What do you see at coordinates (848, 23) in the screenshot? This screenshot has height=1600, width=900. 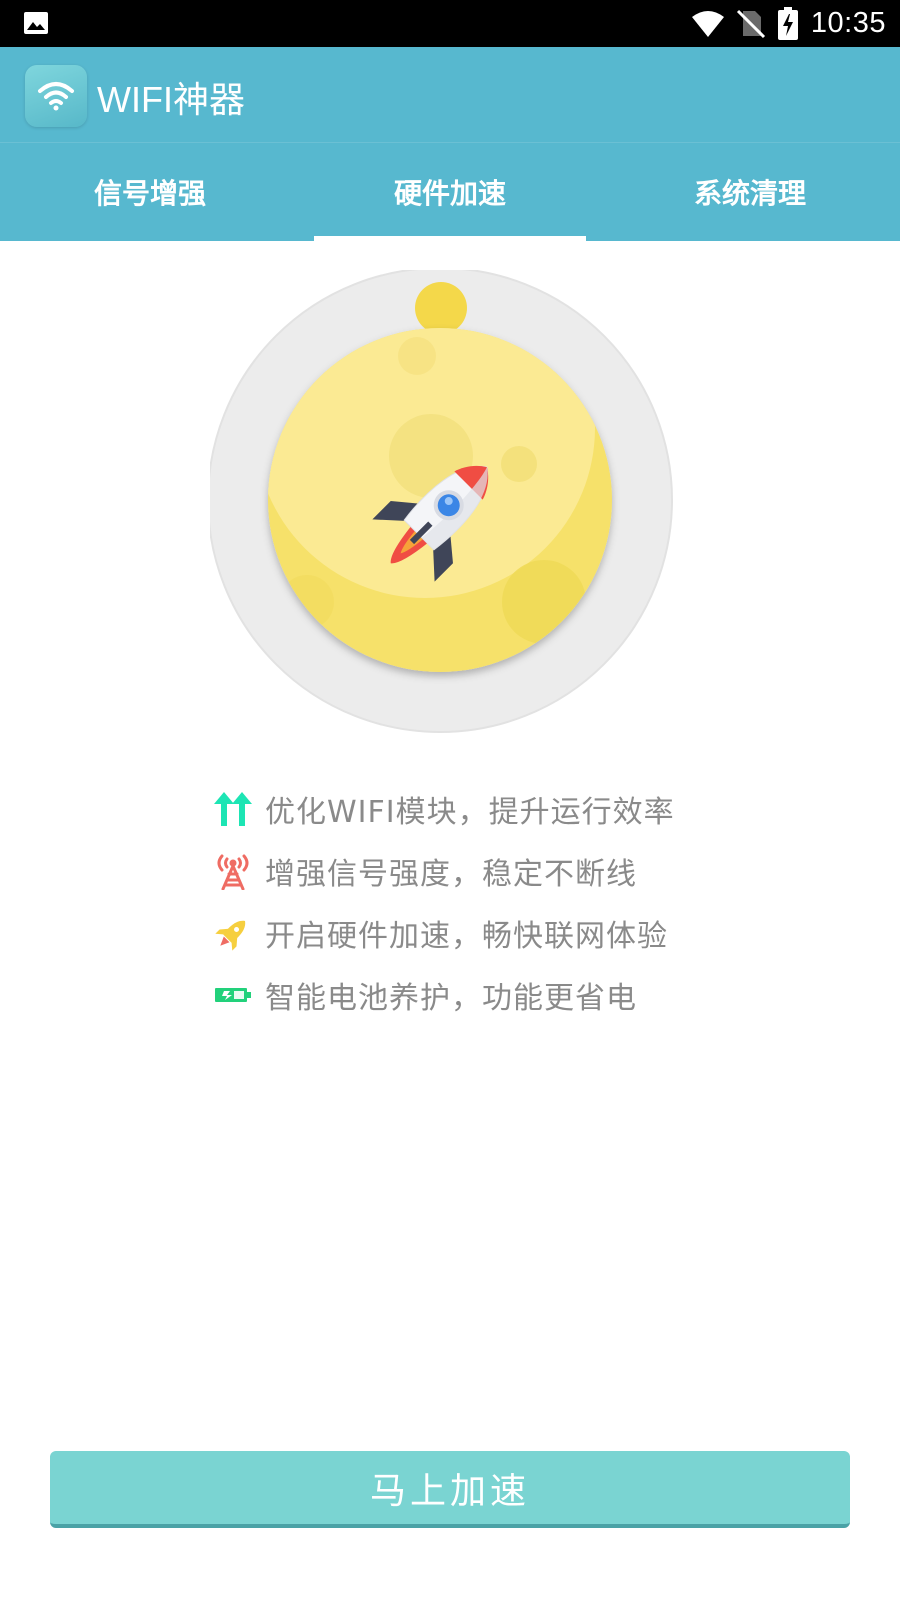 I see `clock: 10:35` at bounding box center [848, 23].